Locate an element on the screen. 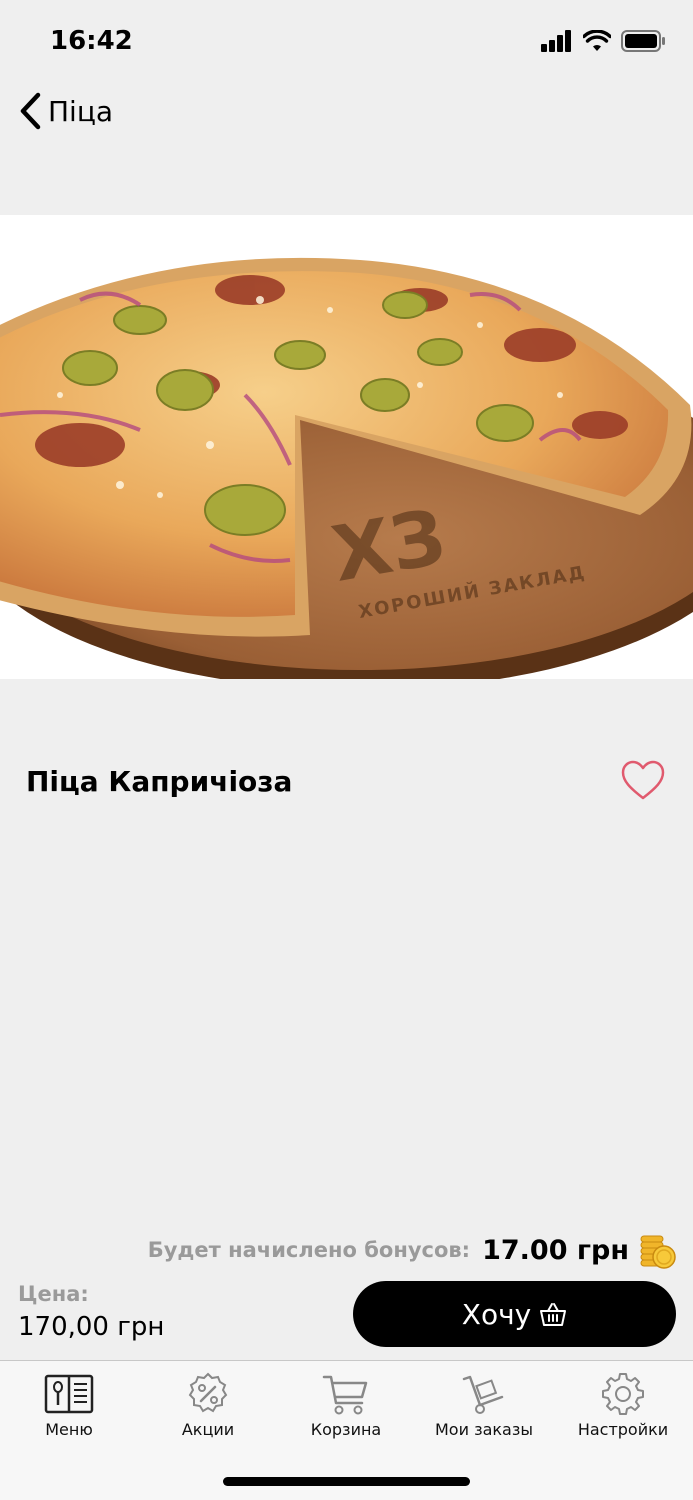 This screenshot has height=1500, width=693. status-bar: 16:42 is located at coordinates (346, 42).